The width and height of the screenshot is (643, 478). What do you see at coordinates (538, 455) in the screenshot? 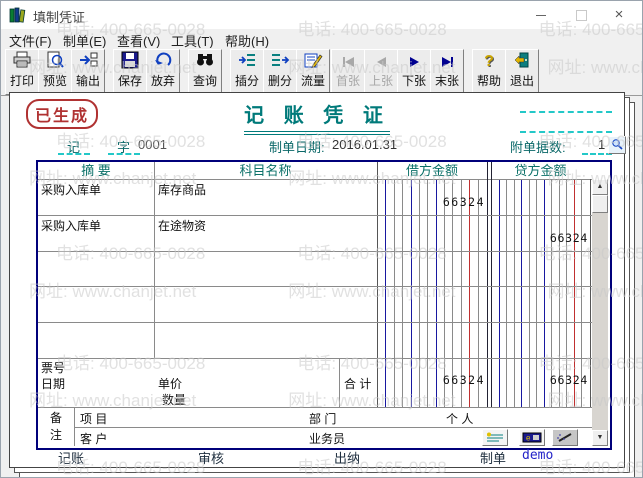
I see `preparer-name: demo` at bounding box center [538, 455].